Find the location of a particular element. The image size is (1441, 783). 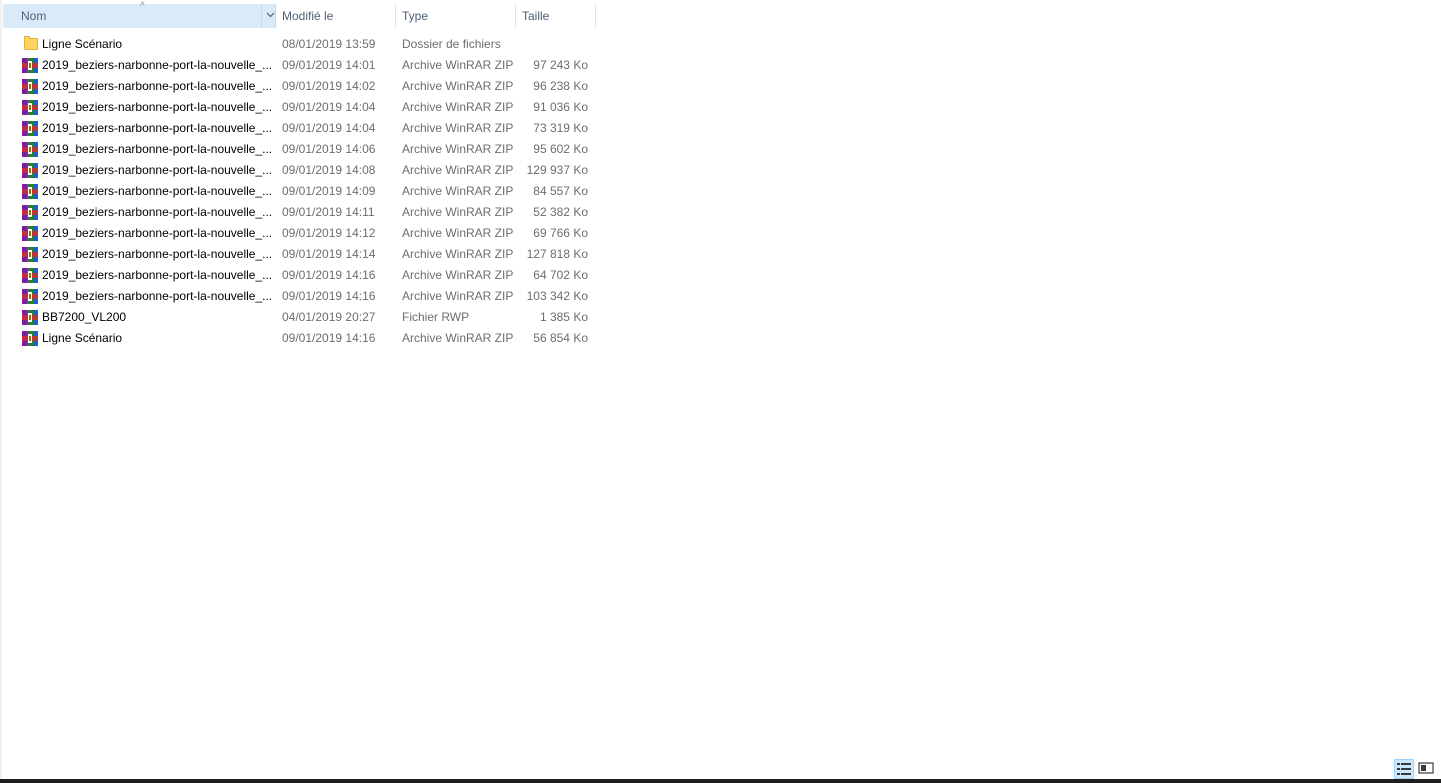

file-size: 91 036 Ko is located at coordinates (560, 107).